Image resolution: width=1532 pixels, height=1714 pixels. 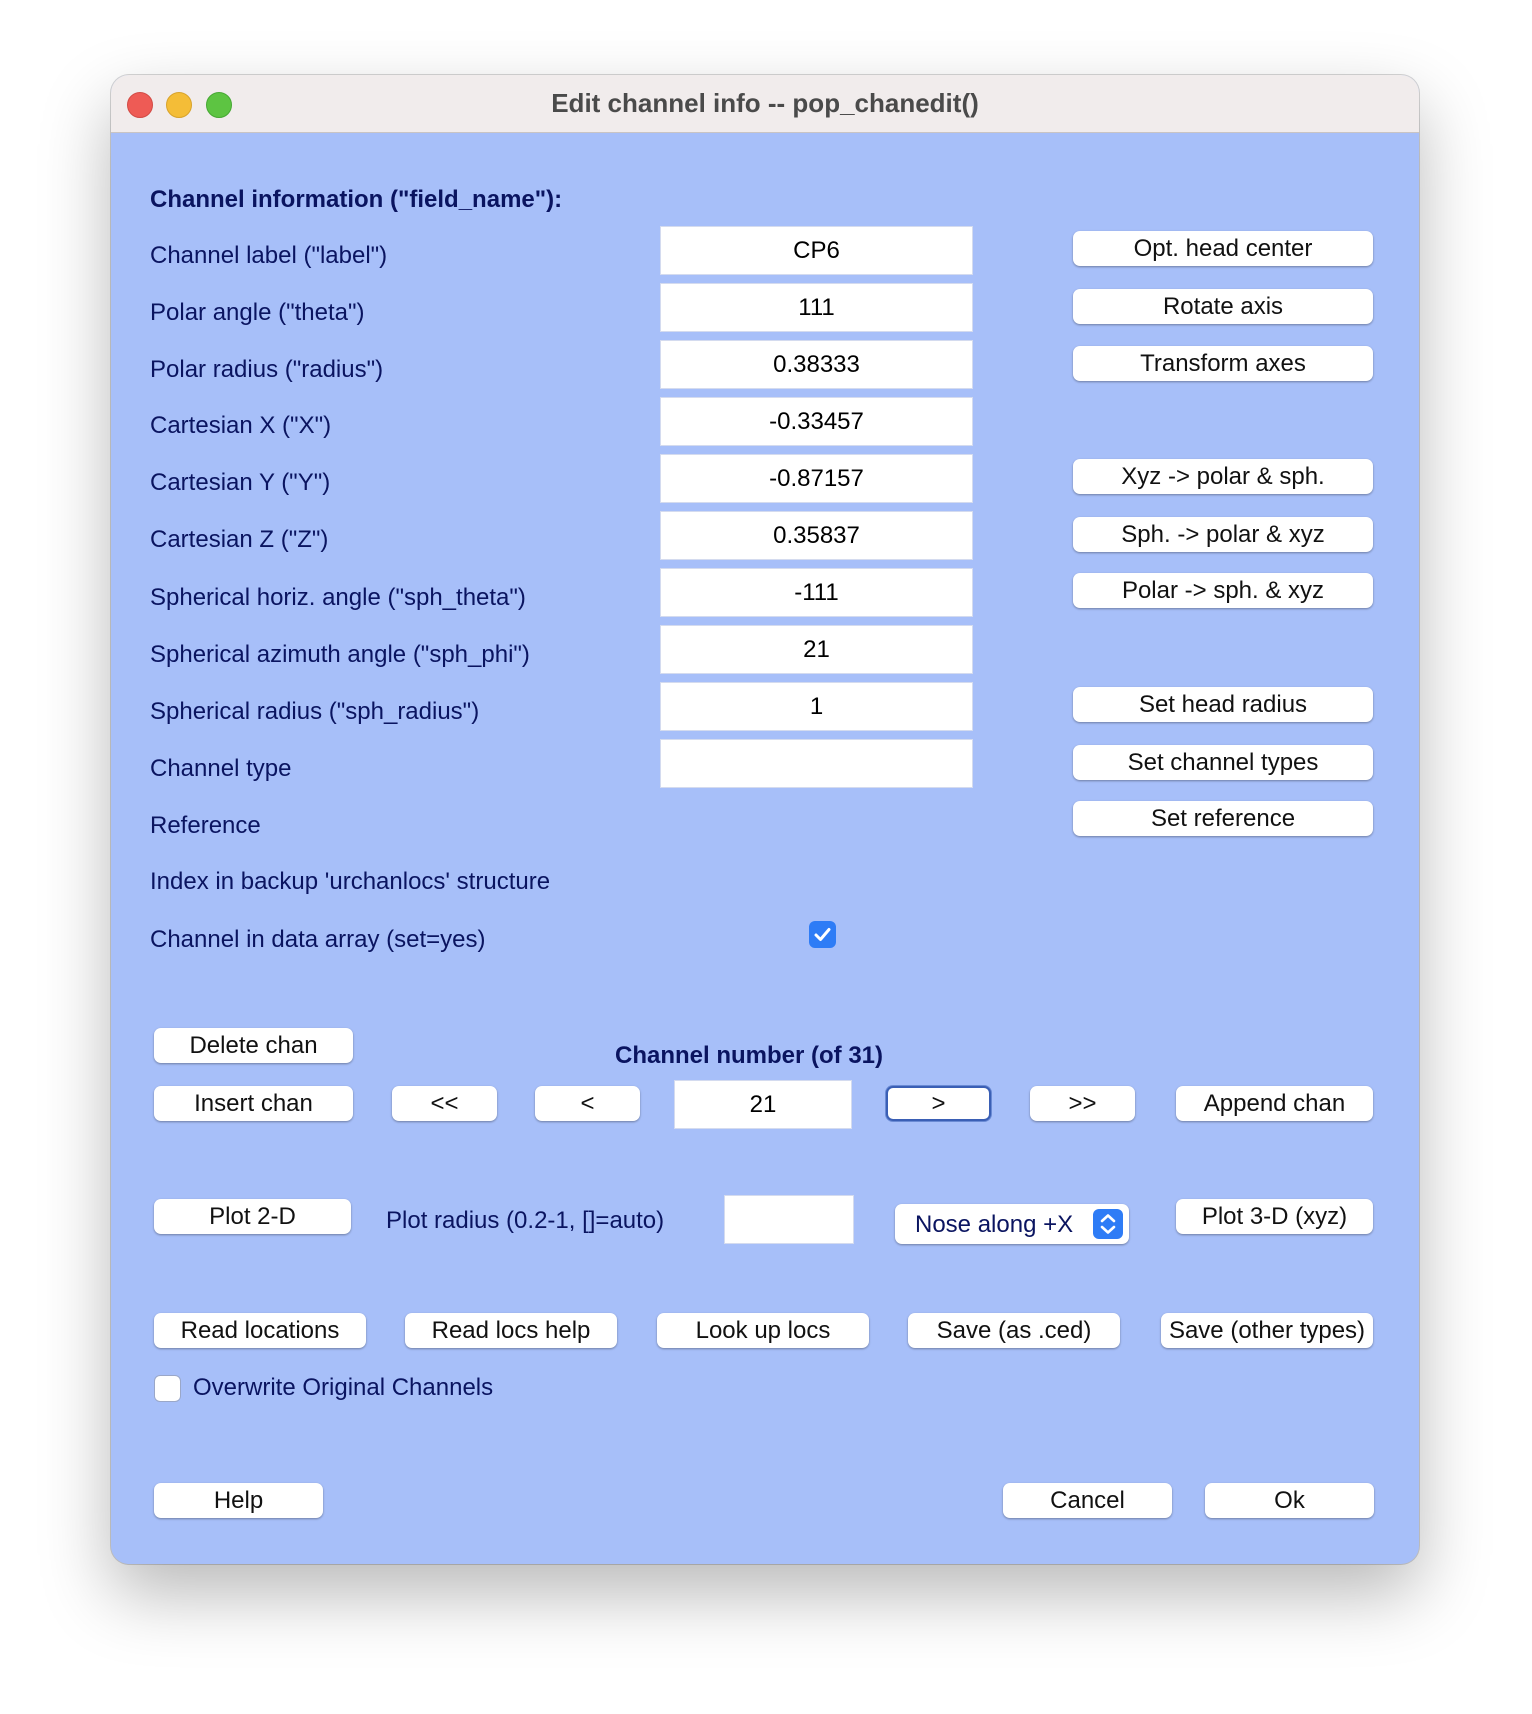 What do you see at coordinates (1223, 762) in the screenshot?
I see `set-channel-types-button: Set channel types` at bounding box center [1223, 762].